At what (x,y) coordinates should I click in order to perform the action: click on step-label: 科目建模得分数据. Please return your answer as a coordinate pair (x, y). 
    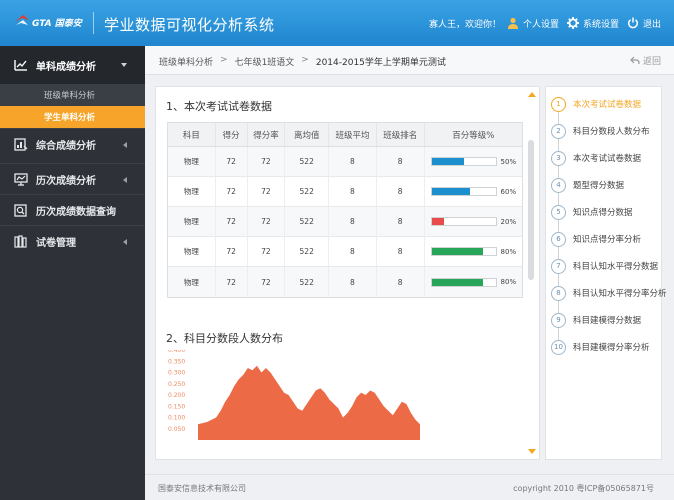
    Looking at the image, I should click on (607, 321).